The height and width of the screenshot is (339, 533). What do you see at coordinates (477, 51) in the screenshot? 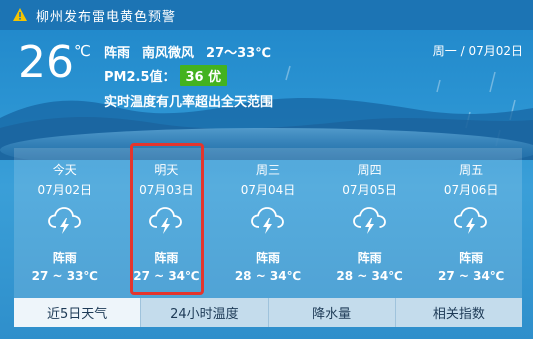
I see `current-date: 周一 / 07月02日` at bounding box center [477, 51].